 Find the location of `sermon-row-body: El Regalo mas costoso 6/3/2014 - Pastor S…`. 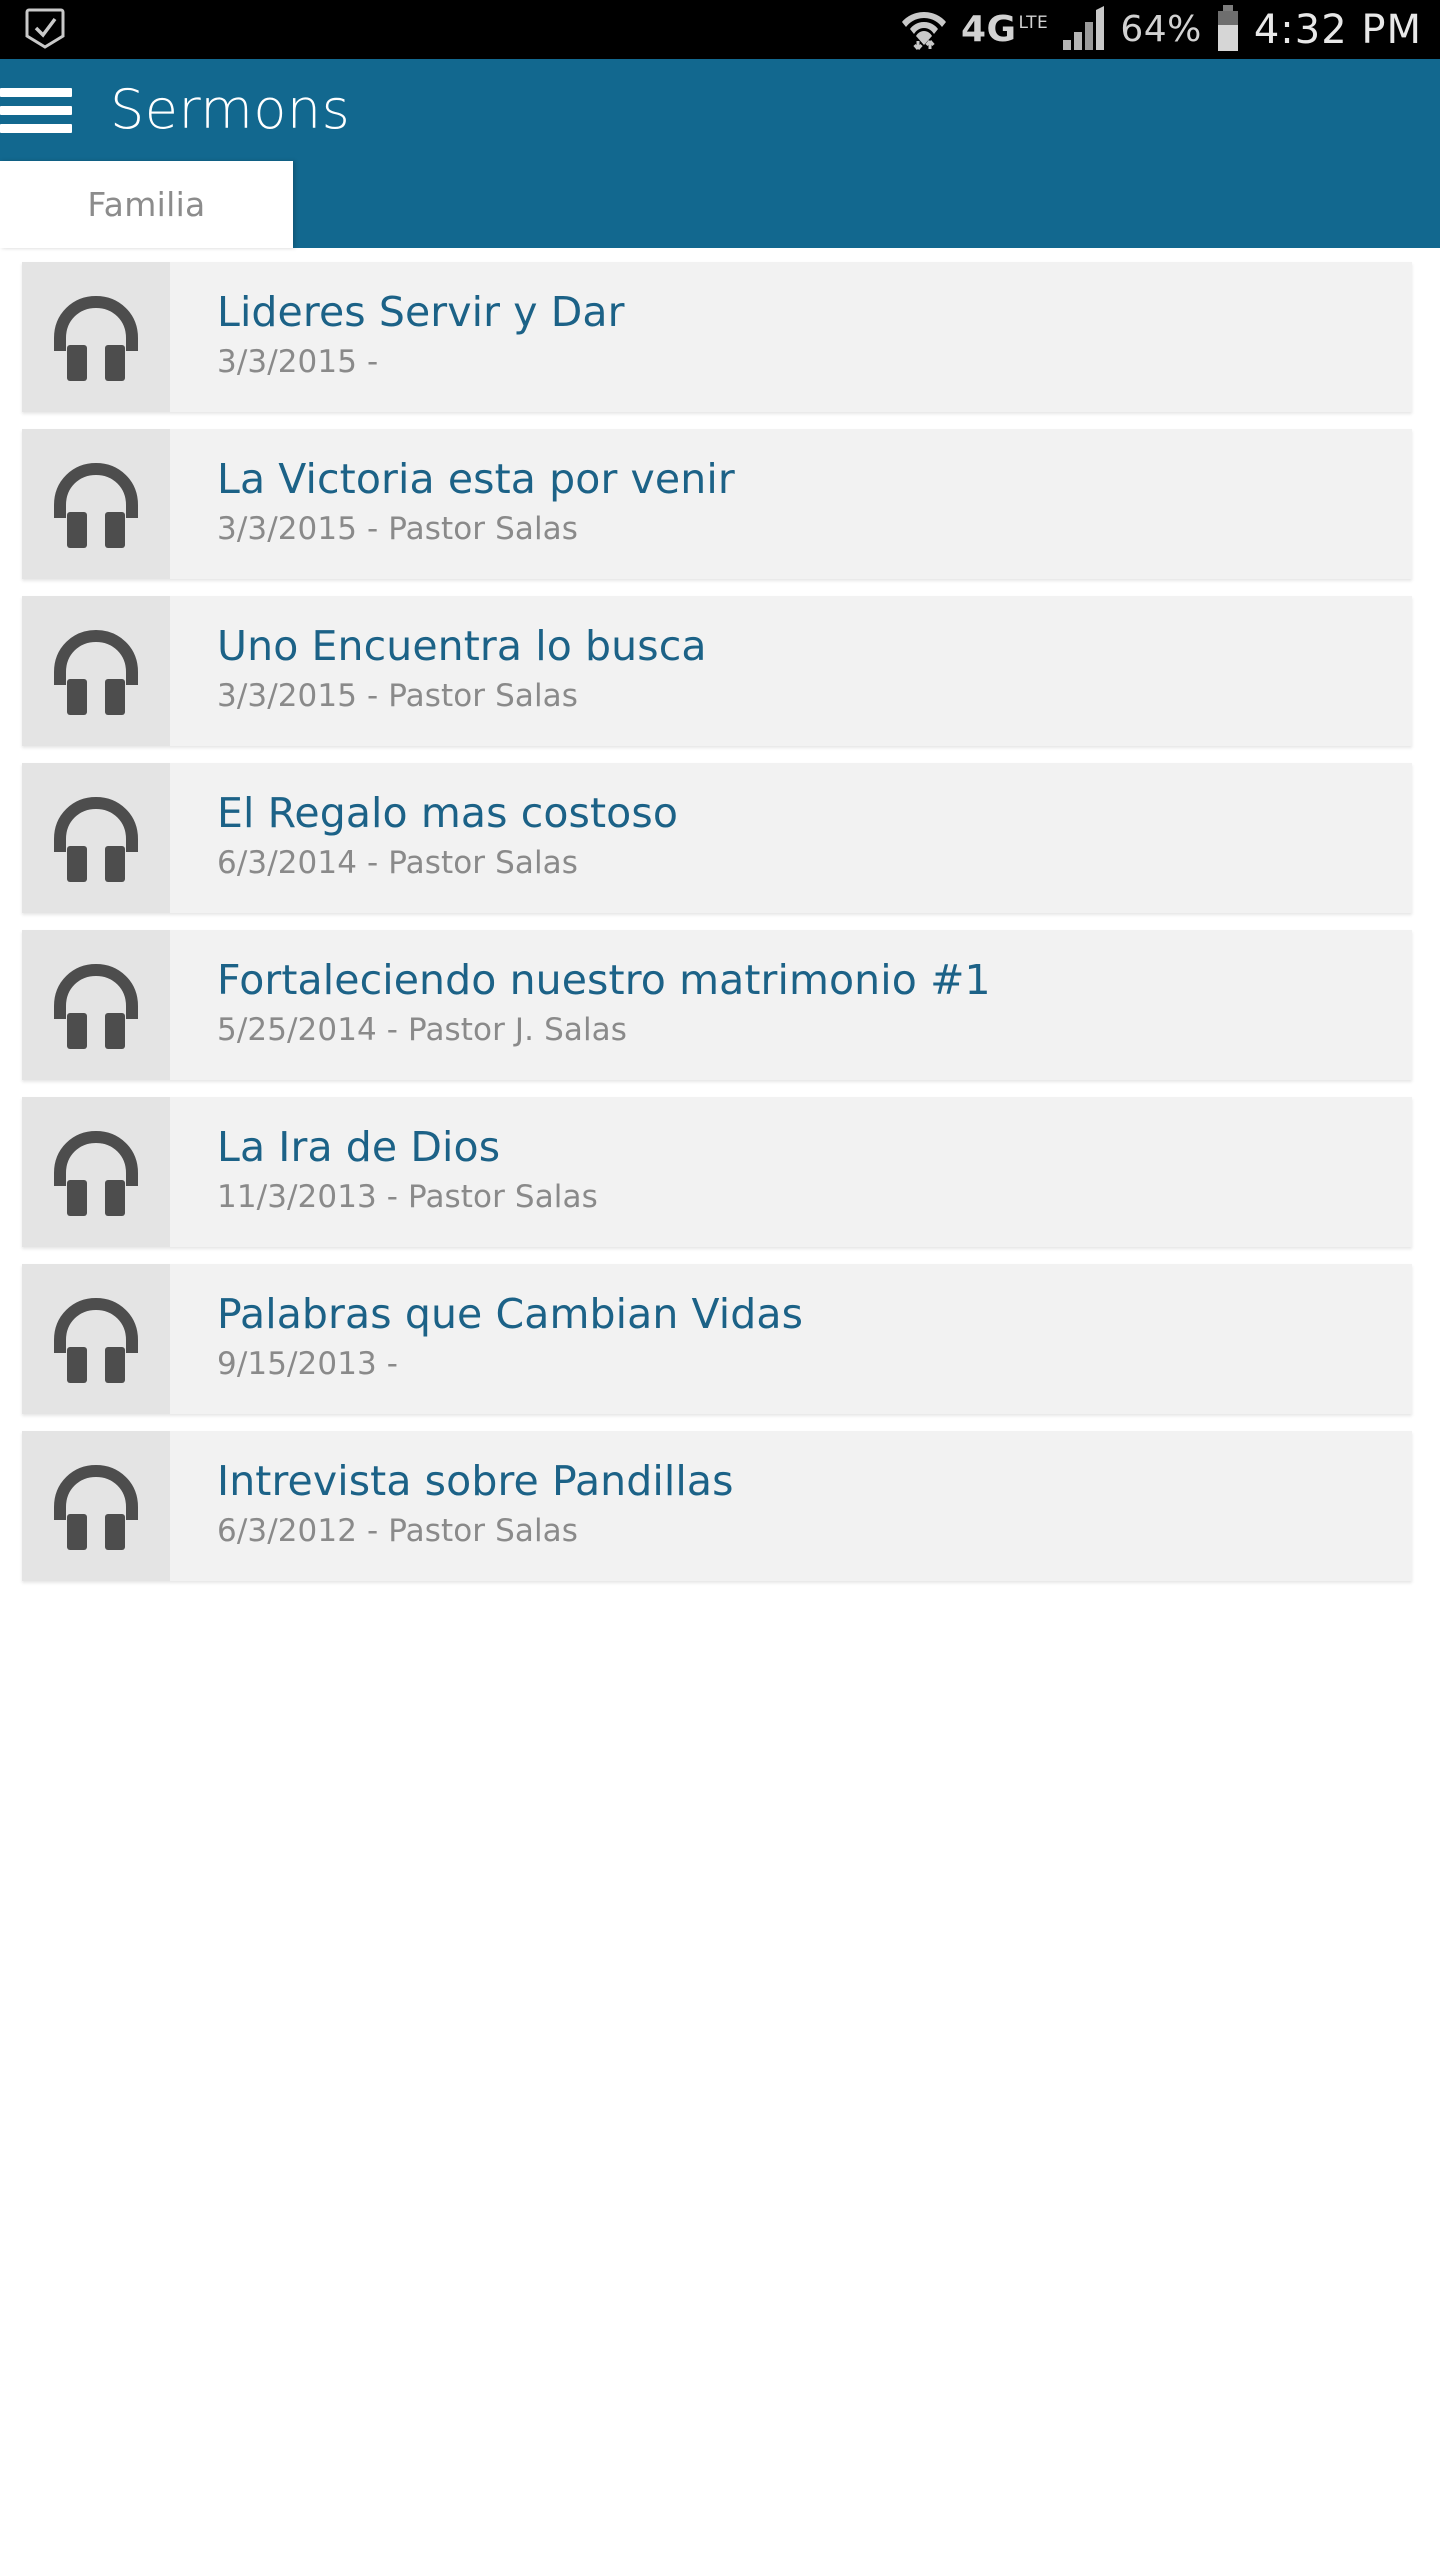

sermon-row-body: El Regalo mas costoso 6/3/2014 - Pastor S… is located at coordinates (791, 838).